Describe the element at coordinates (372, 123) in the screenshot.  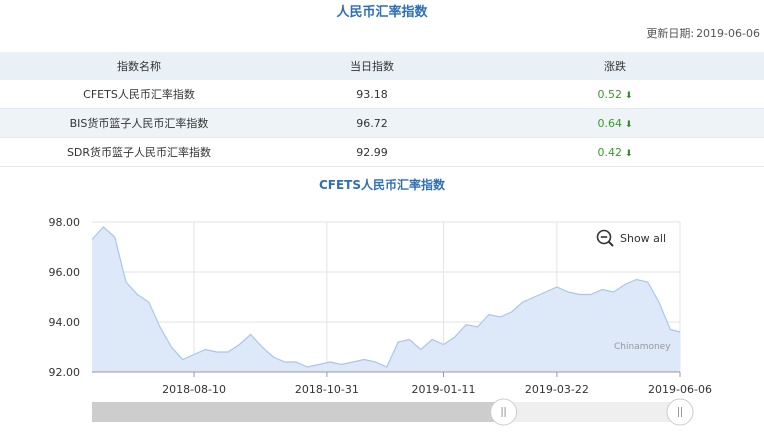
I see `index-value: 96.72` at that location.